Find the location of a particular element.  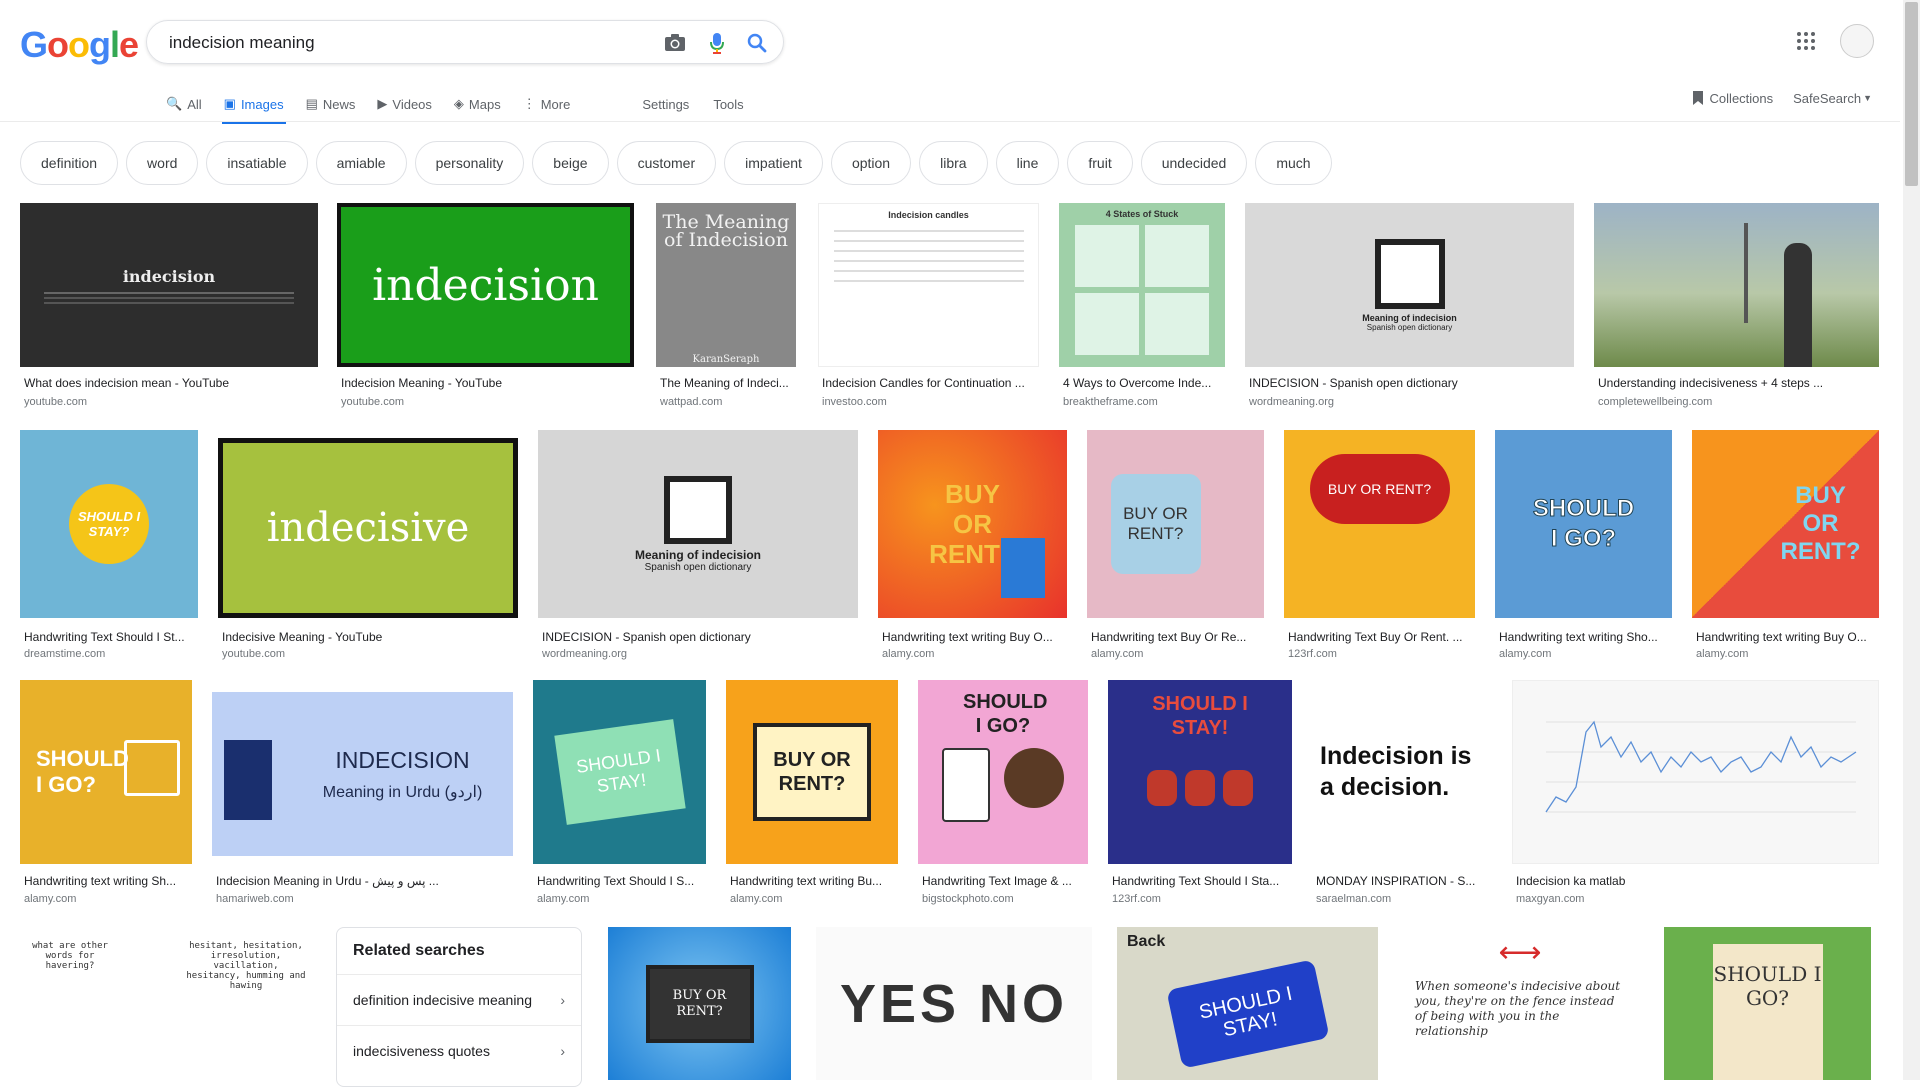

tab-images: ▣ Images is located at coordinates (253, 105).